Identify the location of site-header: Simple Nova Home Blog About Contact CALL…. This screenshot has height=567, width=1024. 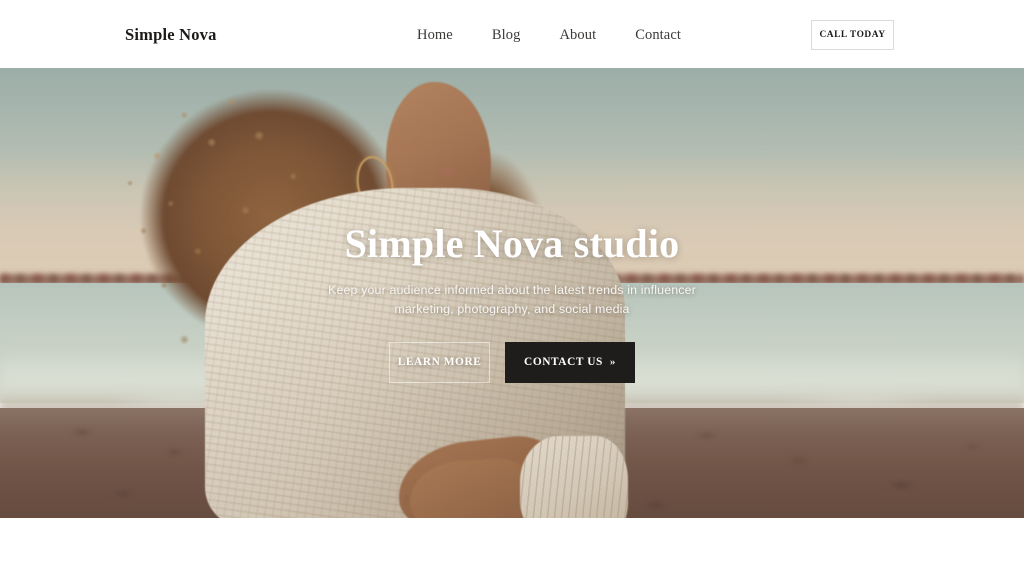
(512, 34).